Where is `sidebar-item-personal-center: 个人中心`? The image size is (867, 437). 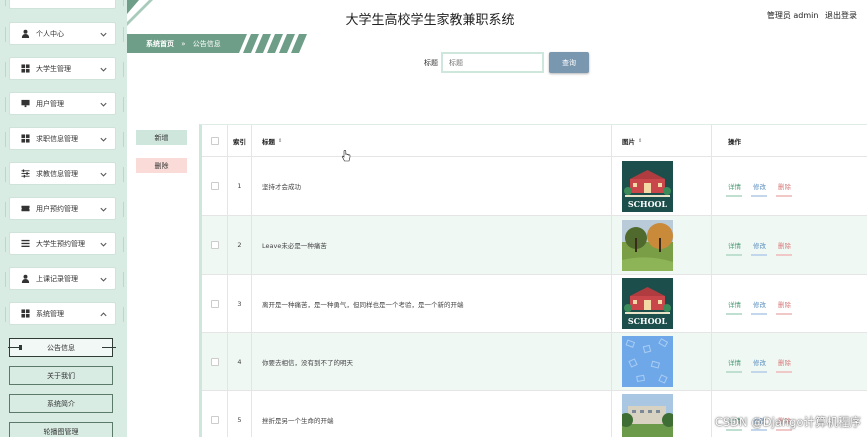
sidebar-item-personal-center: 个人中心 is located at coordinates (64, 33).